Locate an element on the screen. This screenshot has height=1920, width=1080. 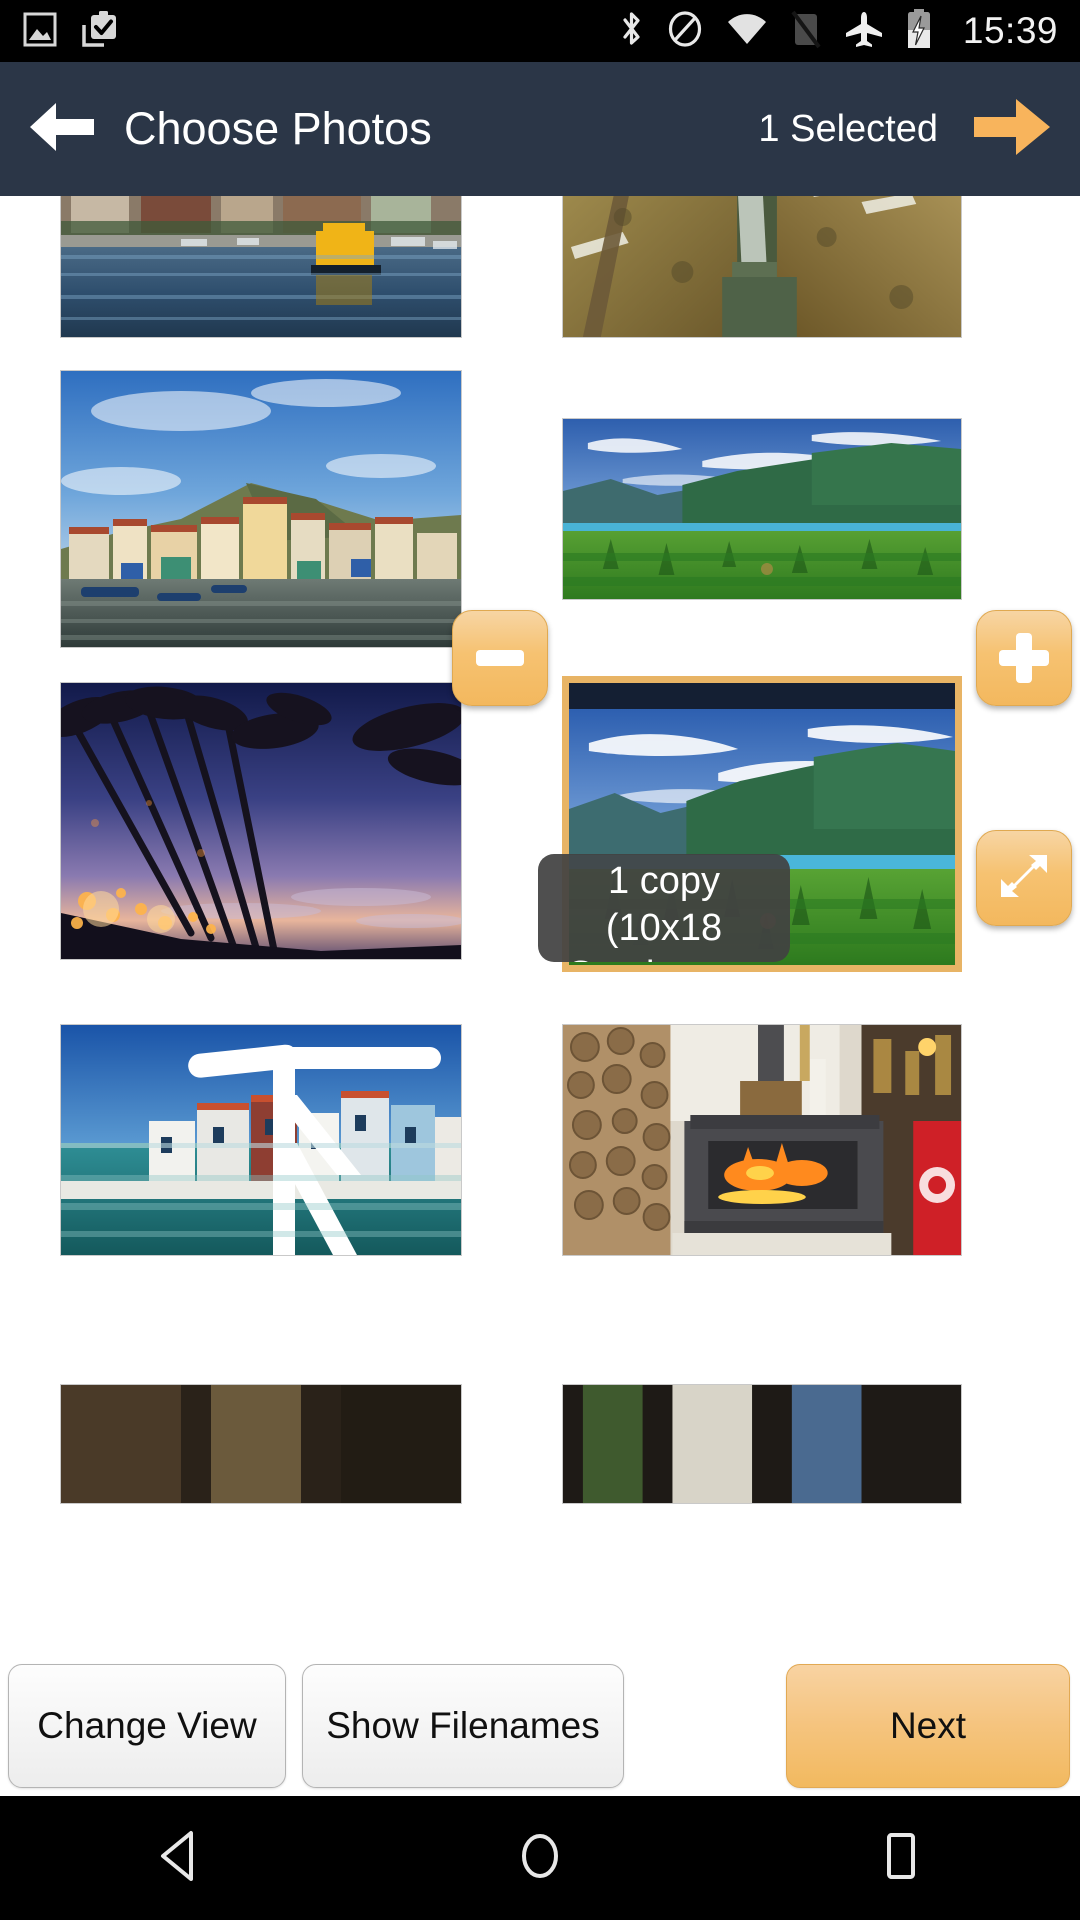
change-view-button: Change View is located at coordinates (147, 1726).